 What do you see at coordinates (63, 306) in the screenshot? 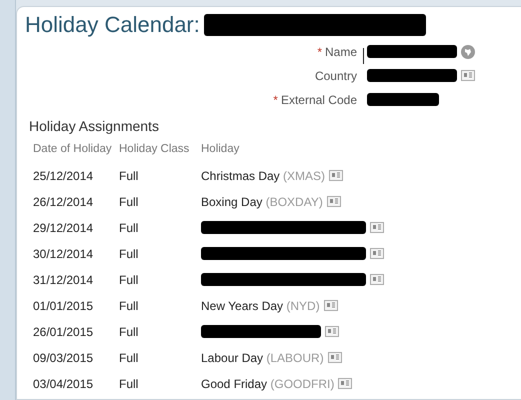
I see `table-cell-text: 01/01/2015` at bounding box center [63, 306].